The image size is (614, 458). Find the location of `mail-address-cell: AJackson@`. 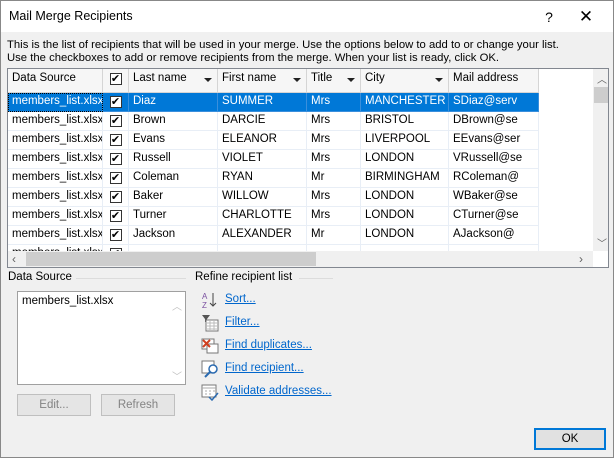

mail-address-cell: AJackson@ is located at coordinates (494, 235).